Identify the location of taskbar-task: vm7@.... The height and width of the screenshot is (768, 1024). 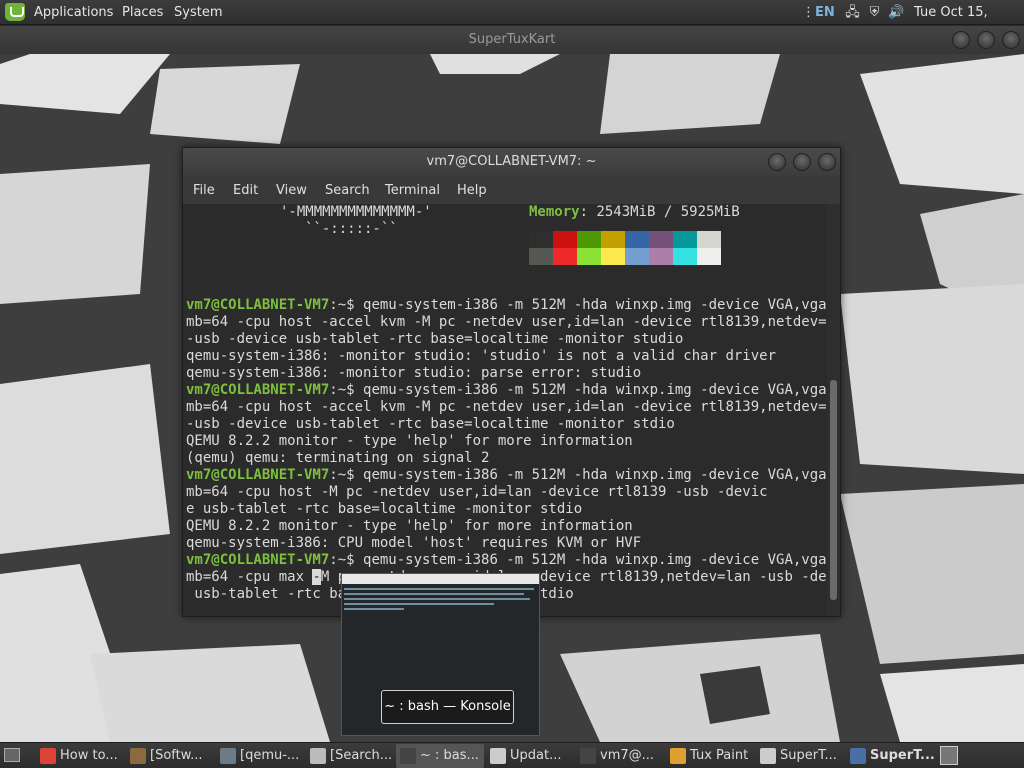
(620, 756).